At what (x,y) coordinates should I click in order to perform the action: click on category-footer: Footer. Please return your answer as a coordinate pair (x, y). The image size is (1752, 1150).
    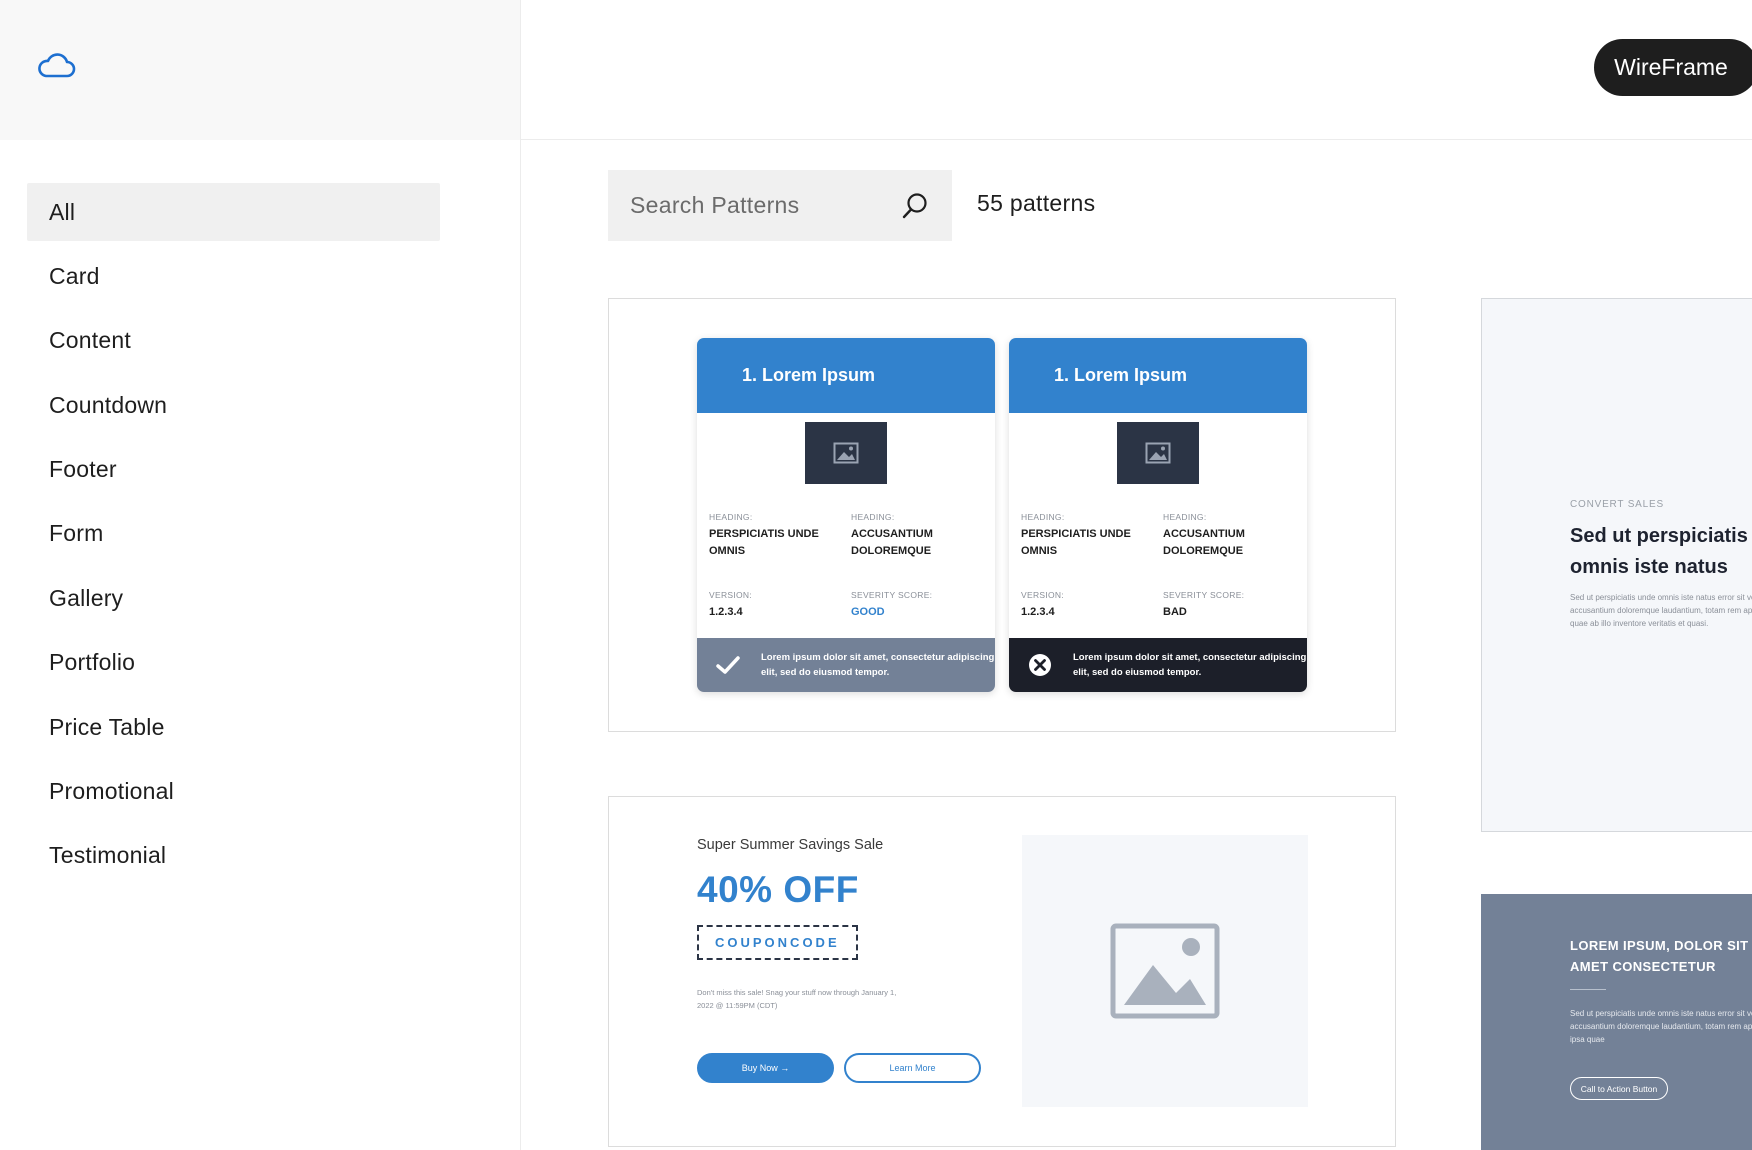
    Looking at the image, I should click on (233, 470).